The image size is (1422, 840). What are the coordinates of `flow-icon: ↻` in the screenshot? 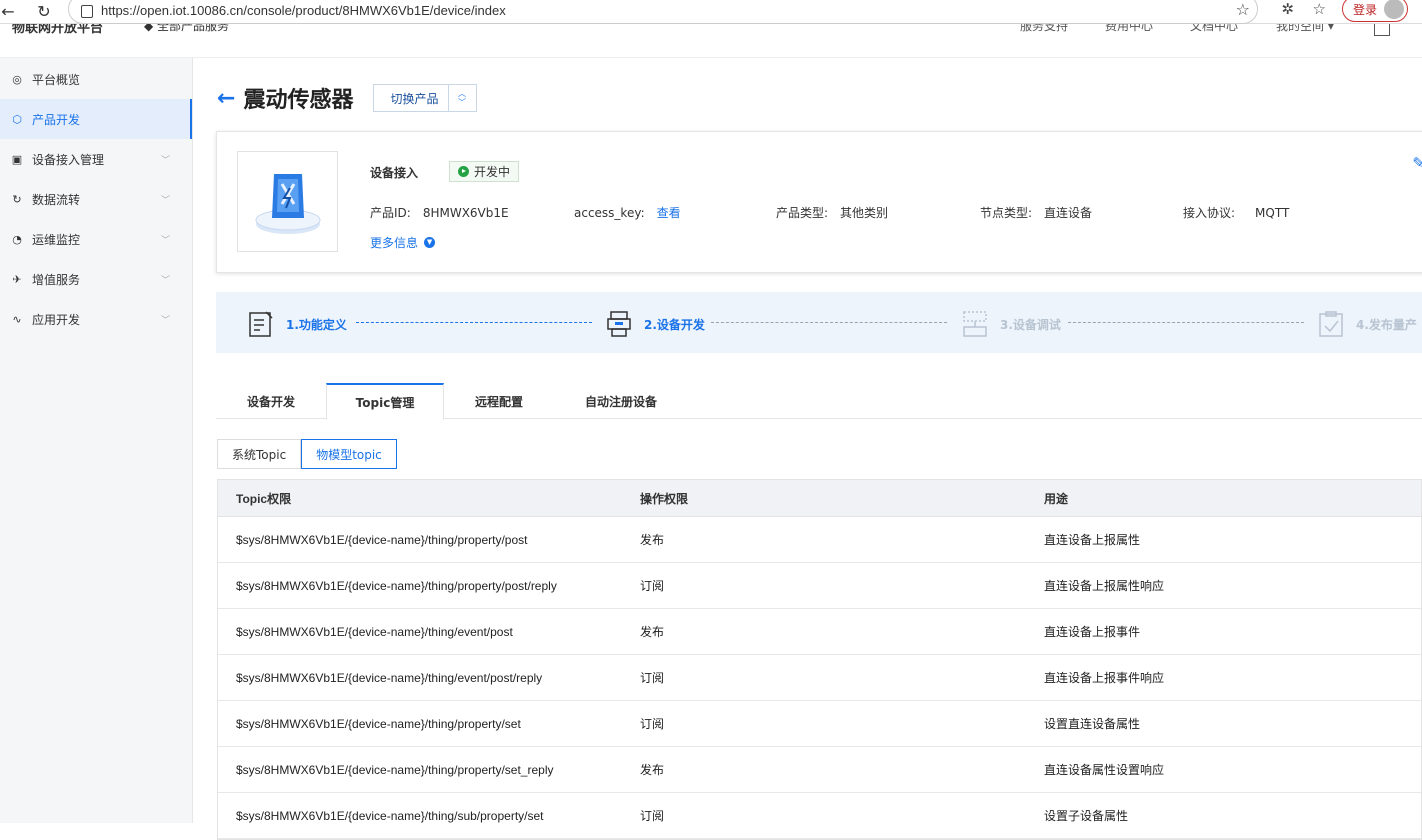 It's located at (17, 199).